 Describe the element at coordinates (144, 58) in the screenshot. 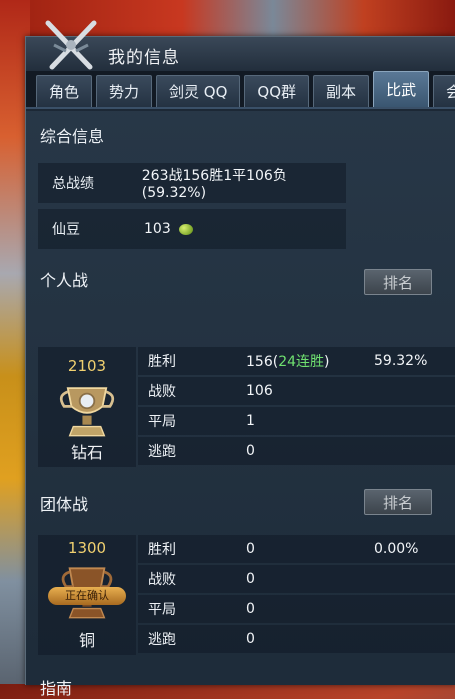

I see `window-title: 我的信息` at that location.